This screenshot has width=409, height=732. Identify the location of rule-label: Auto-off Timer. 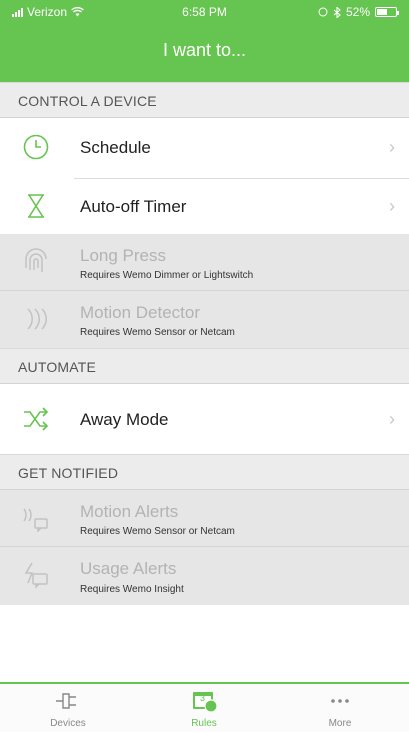
(133, 206).